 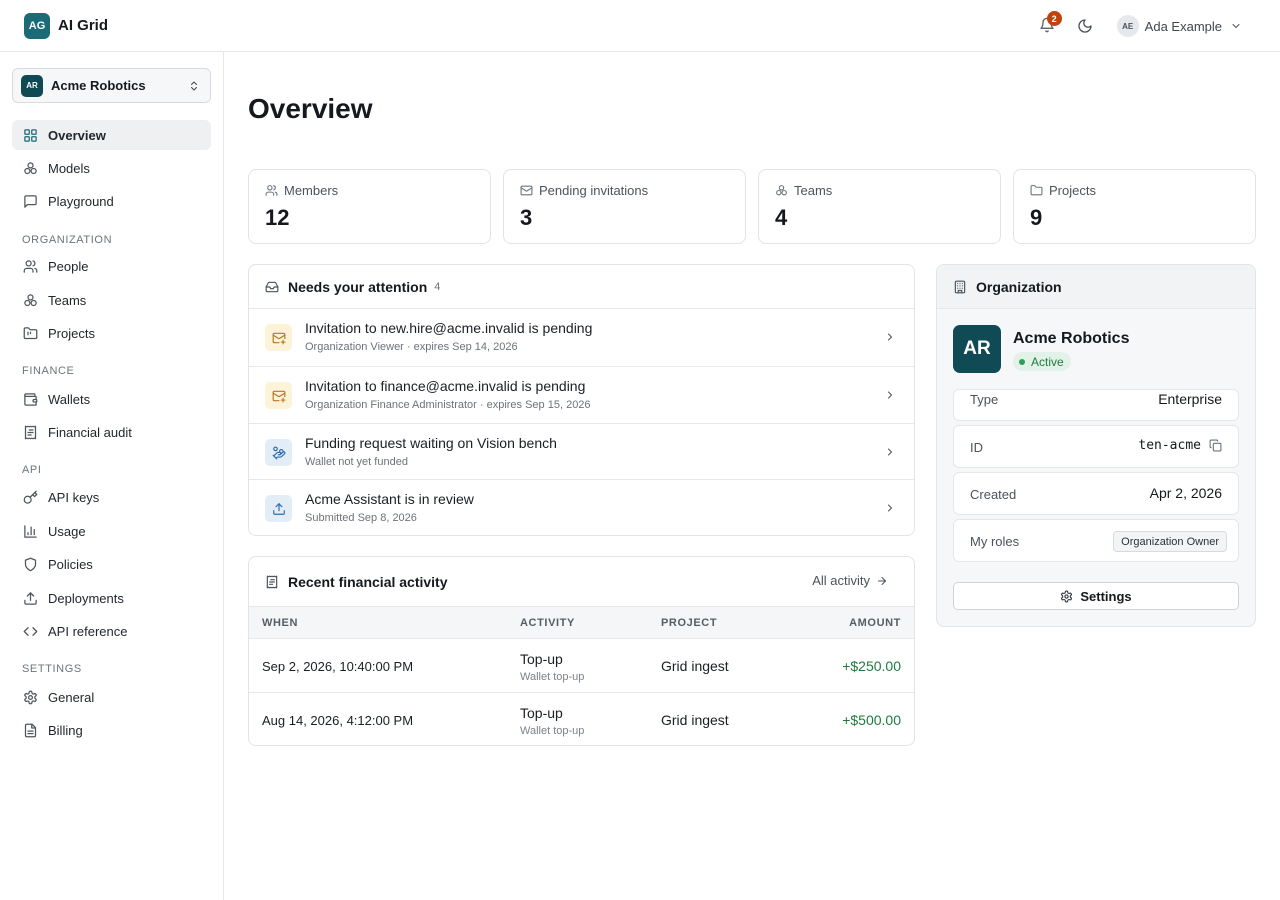 I want to click on stat-value: 4, so click(x=781, y=217).